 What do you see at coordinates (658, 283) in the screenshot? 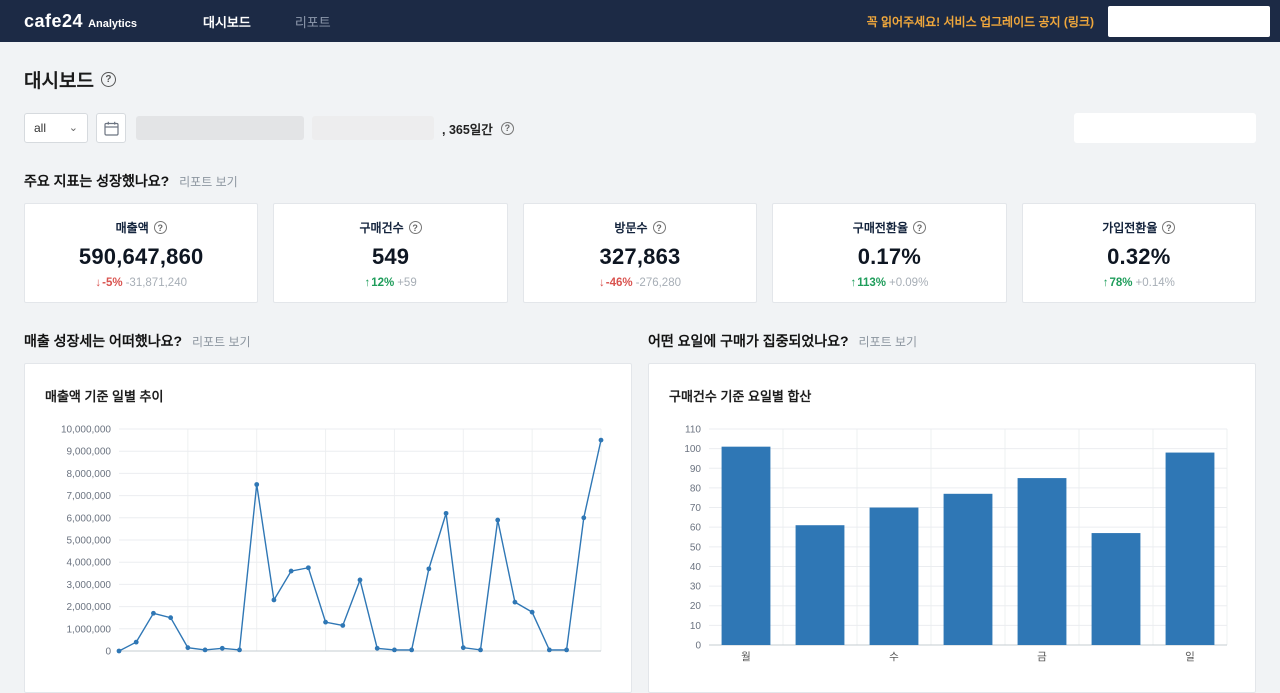
I see `kpi-delta-abs: -276,280` at bounding box center [658, 283].